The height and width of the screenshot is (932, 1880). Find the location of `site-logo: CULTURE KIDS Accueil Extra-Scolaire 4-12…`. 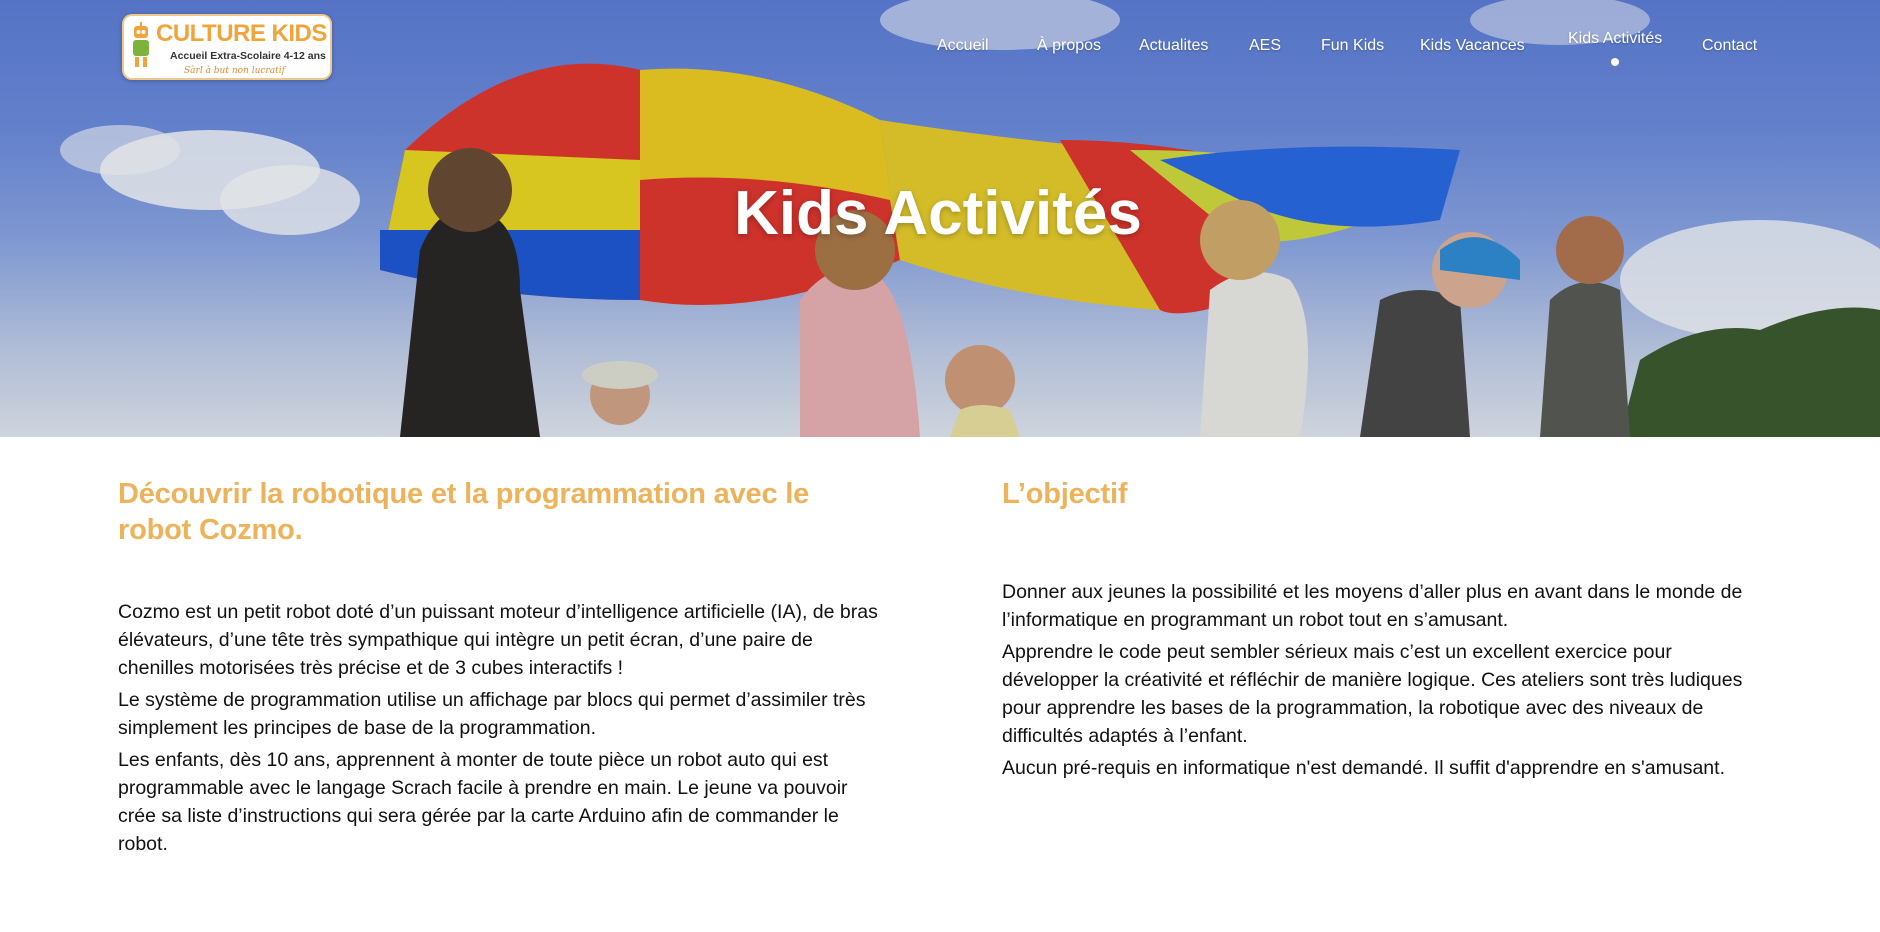

site-logo: CULTURE KIDS Accueil Extra-Scolaire 4-12… is located at coordinates (227, 47).